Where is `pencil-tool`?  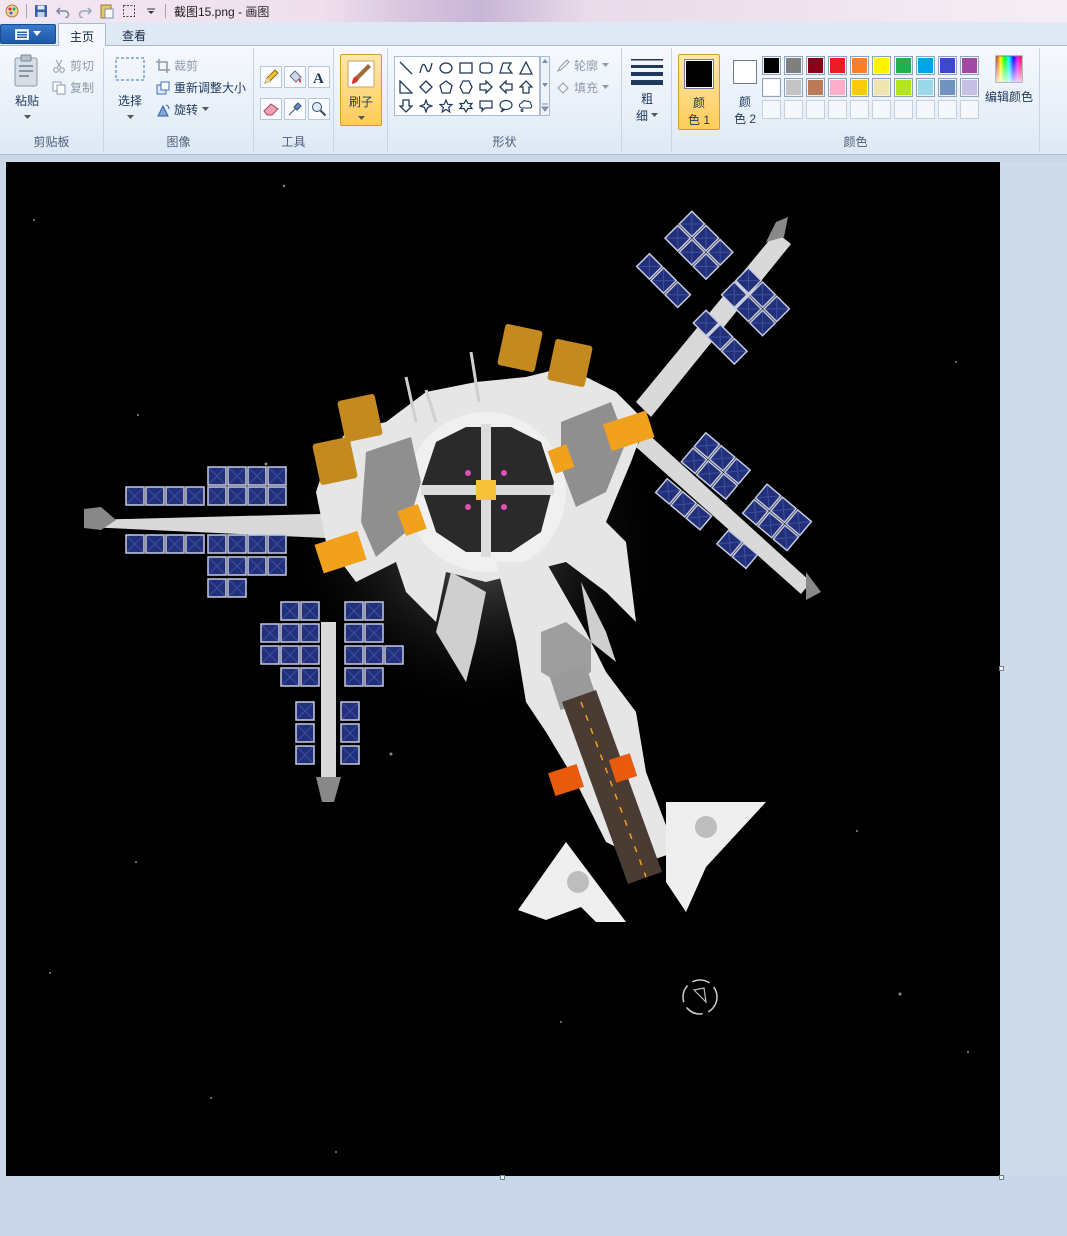
pencil-tool is located at coordinates (271, 77).